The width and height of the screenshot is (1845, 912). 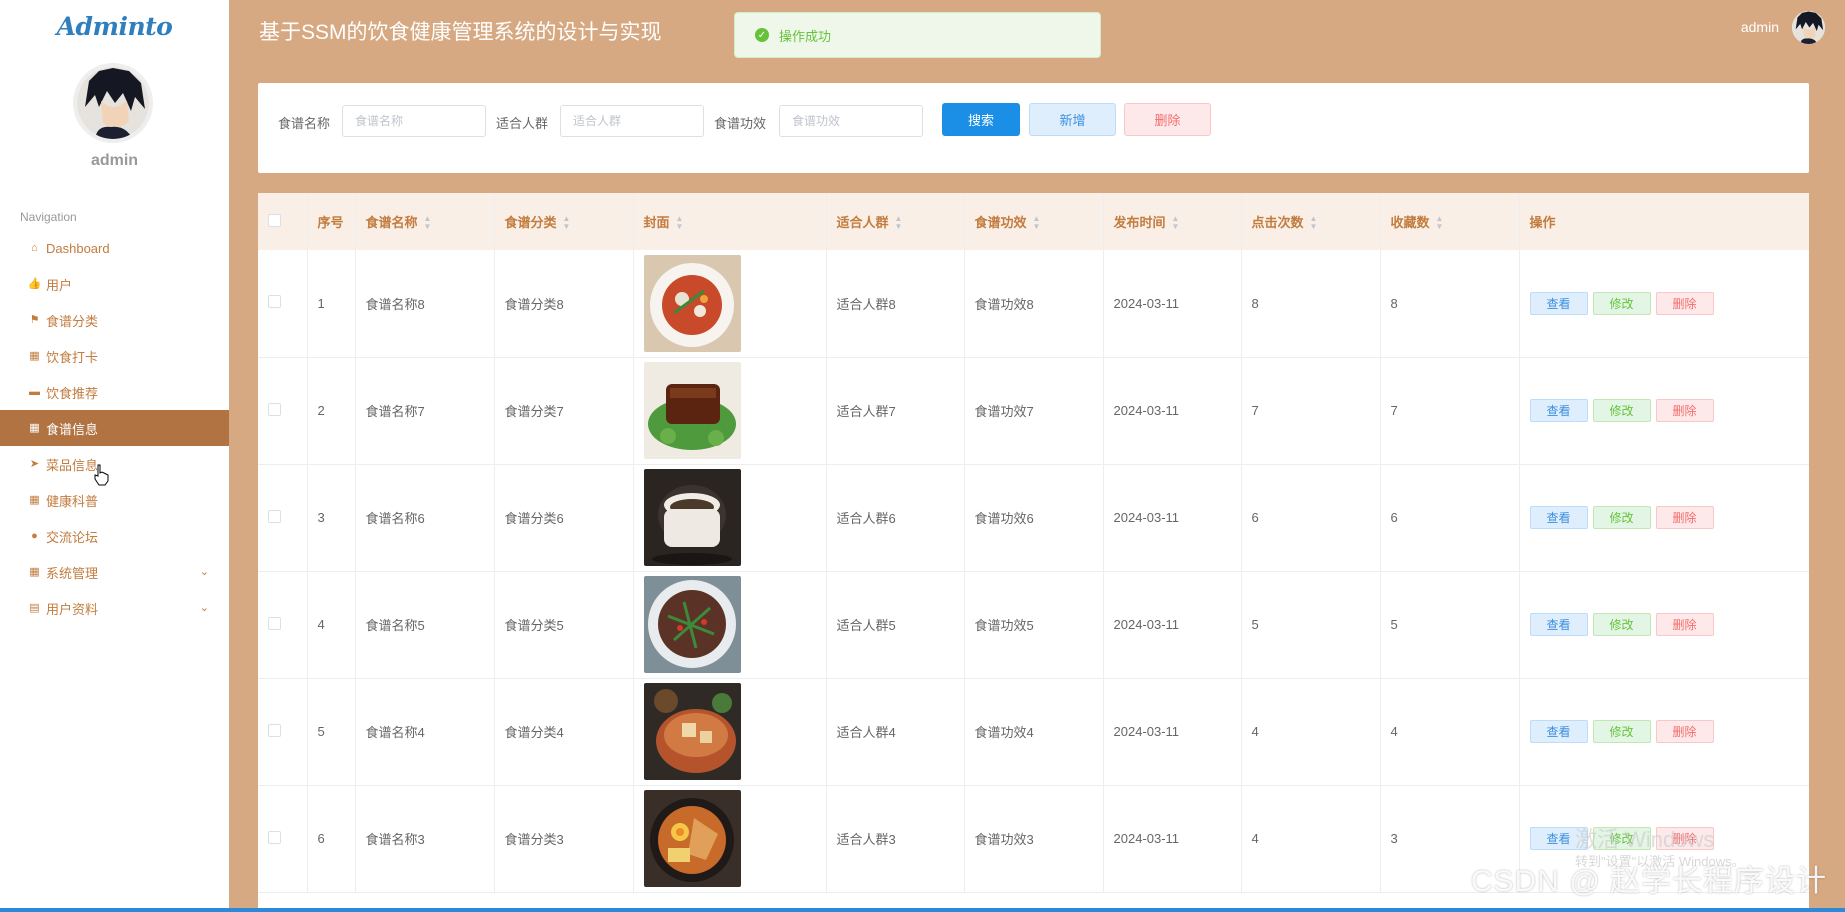 I want to click on sidebar-item-7: ▦ 健康科普, so click(x=114, y=500).